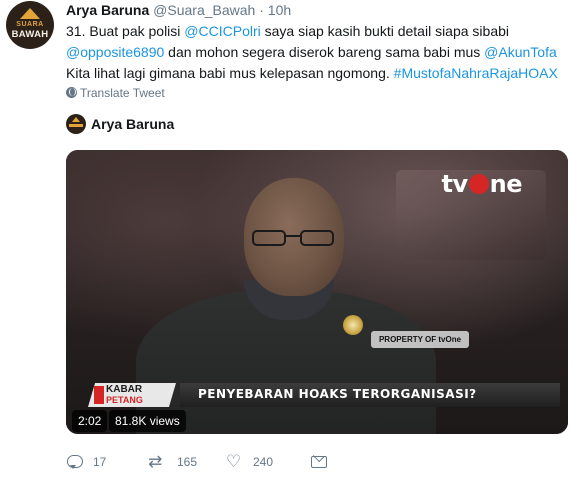 The image size is (581, 480). I want to click on author-name: Arya Baruna, so click(107, 10).